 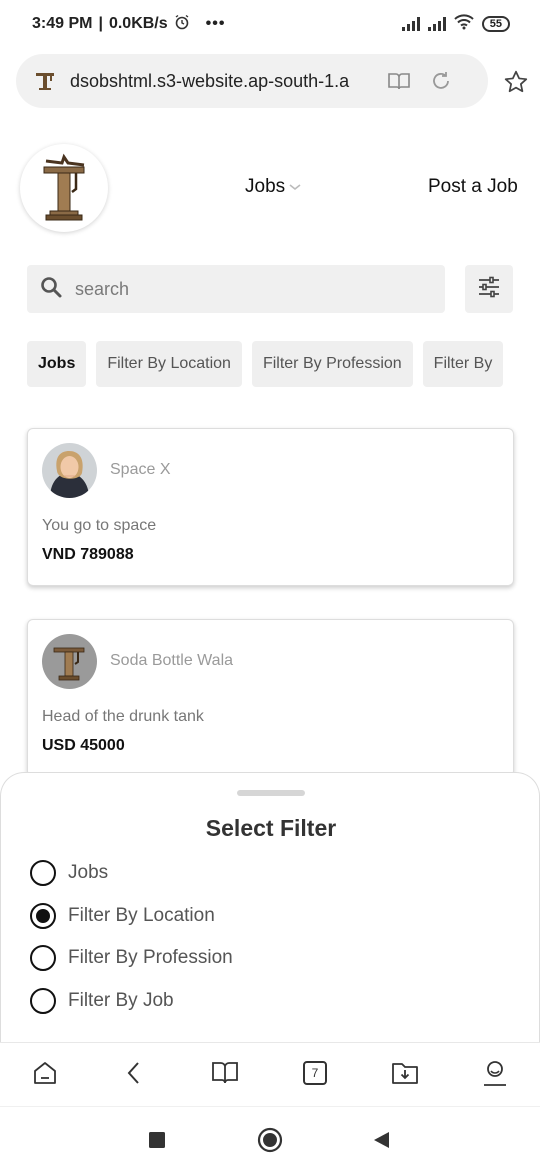 What do you see at coordinates (150, 957) in the screenshot?
I see `filter-option-label: Filter By Profession` at bounding box center [150, 957].